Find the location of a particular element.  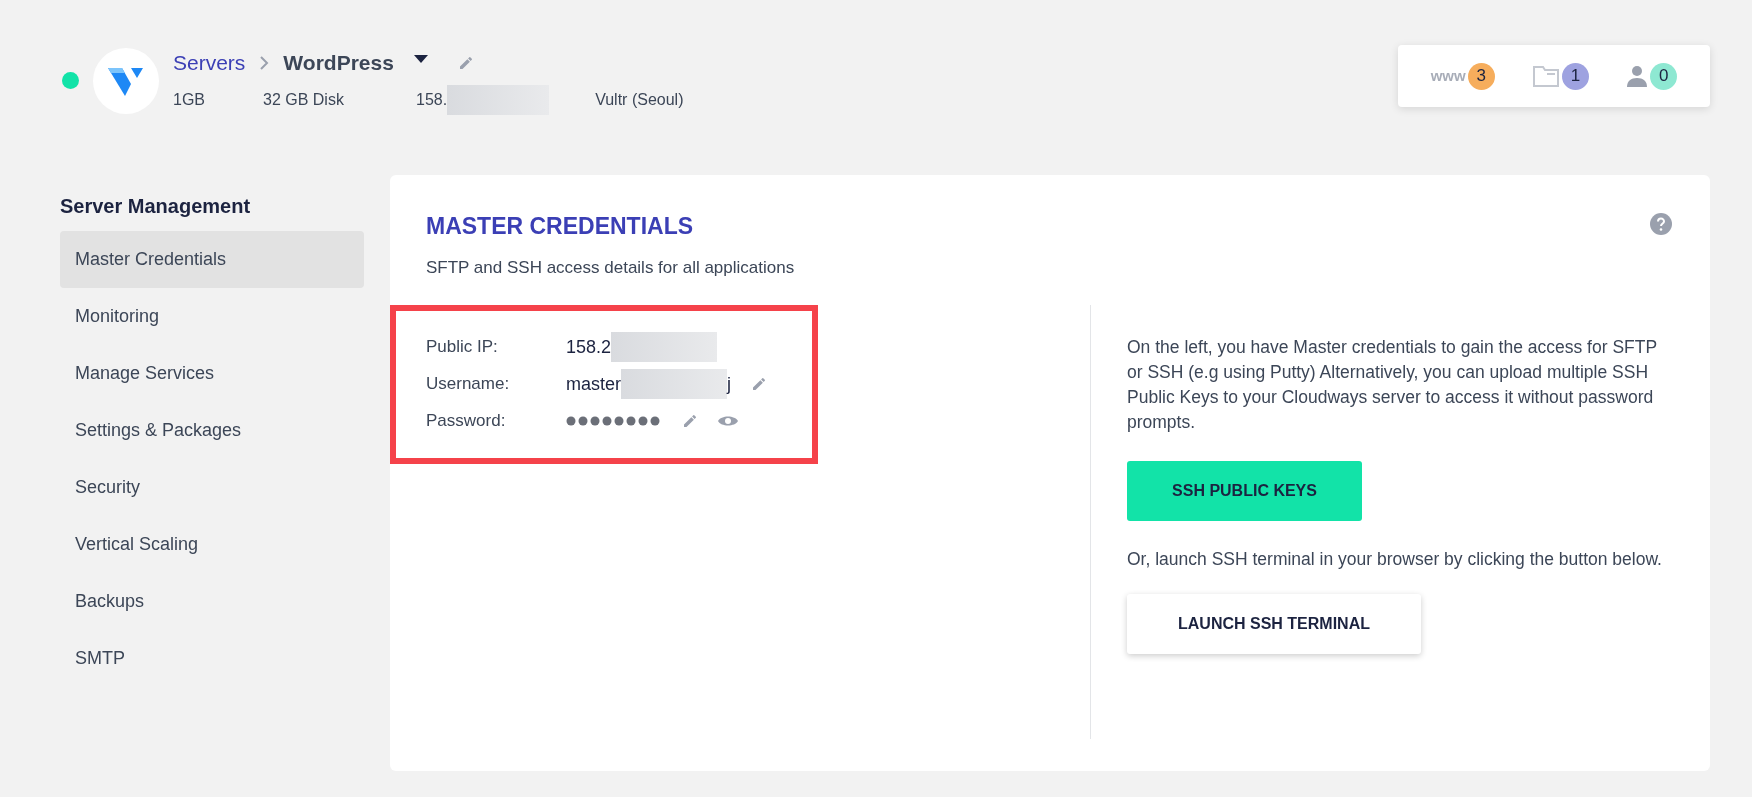

launch-terminal-button: LAUNCH SSH TERMINAL is located at coordinates (1274, 623).